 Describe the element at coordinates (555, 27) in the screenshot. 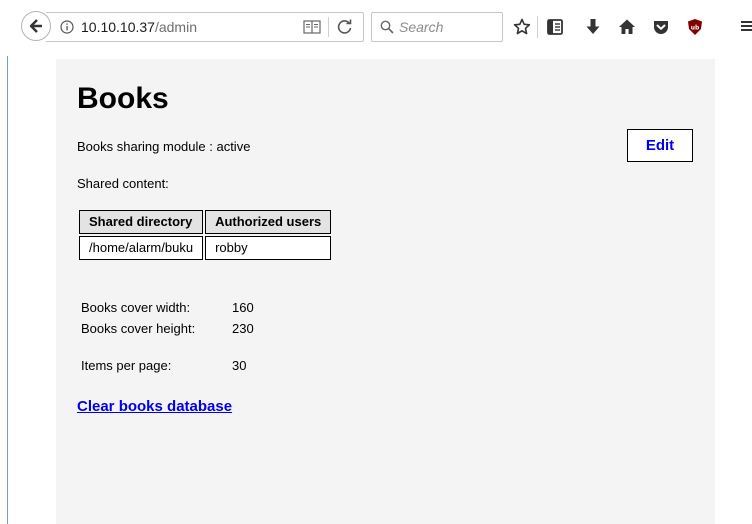

I see `bookmarks-library-icon` at that location.